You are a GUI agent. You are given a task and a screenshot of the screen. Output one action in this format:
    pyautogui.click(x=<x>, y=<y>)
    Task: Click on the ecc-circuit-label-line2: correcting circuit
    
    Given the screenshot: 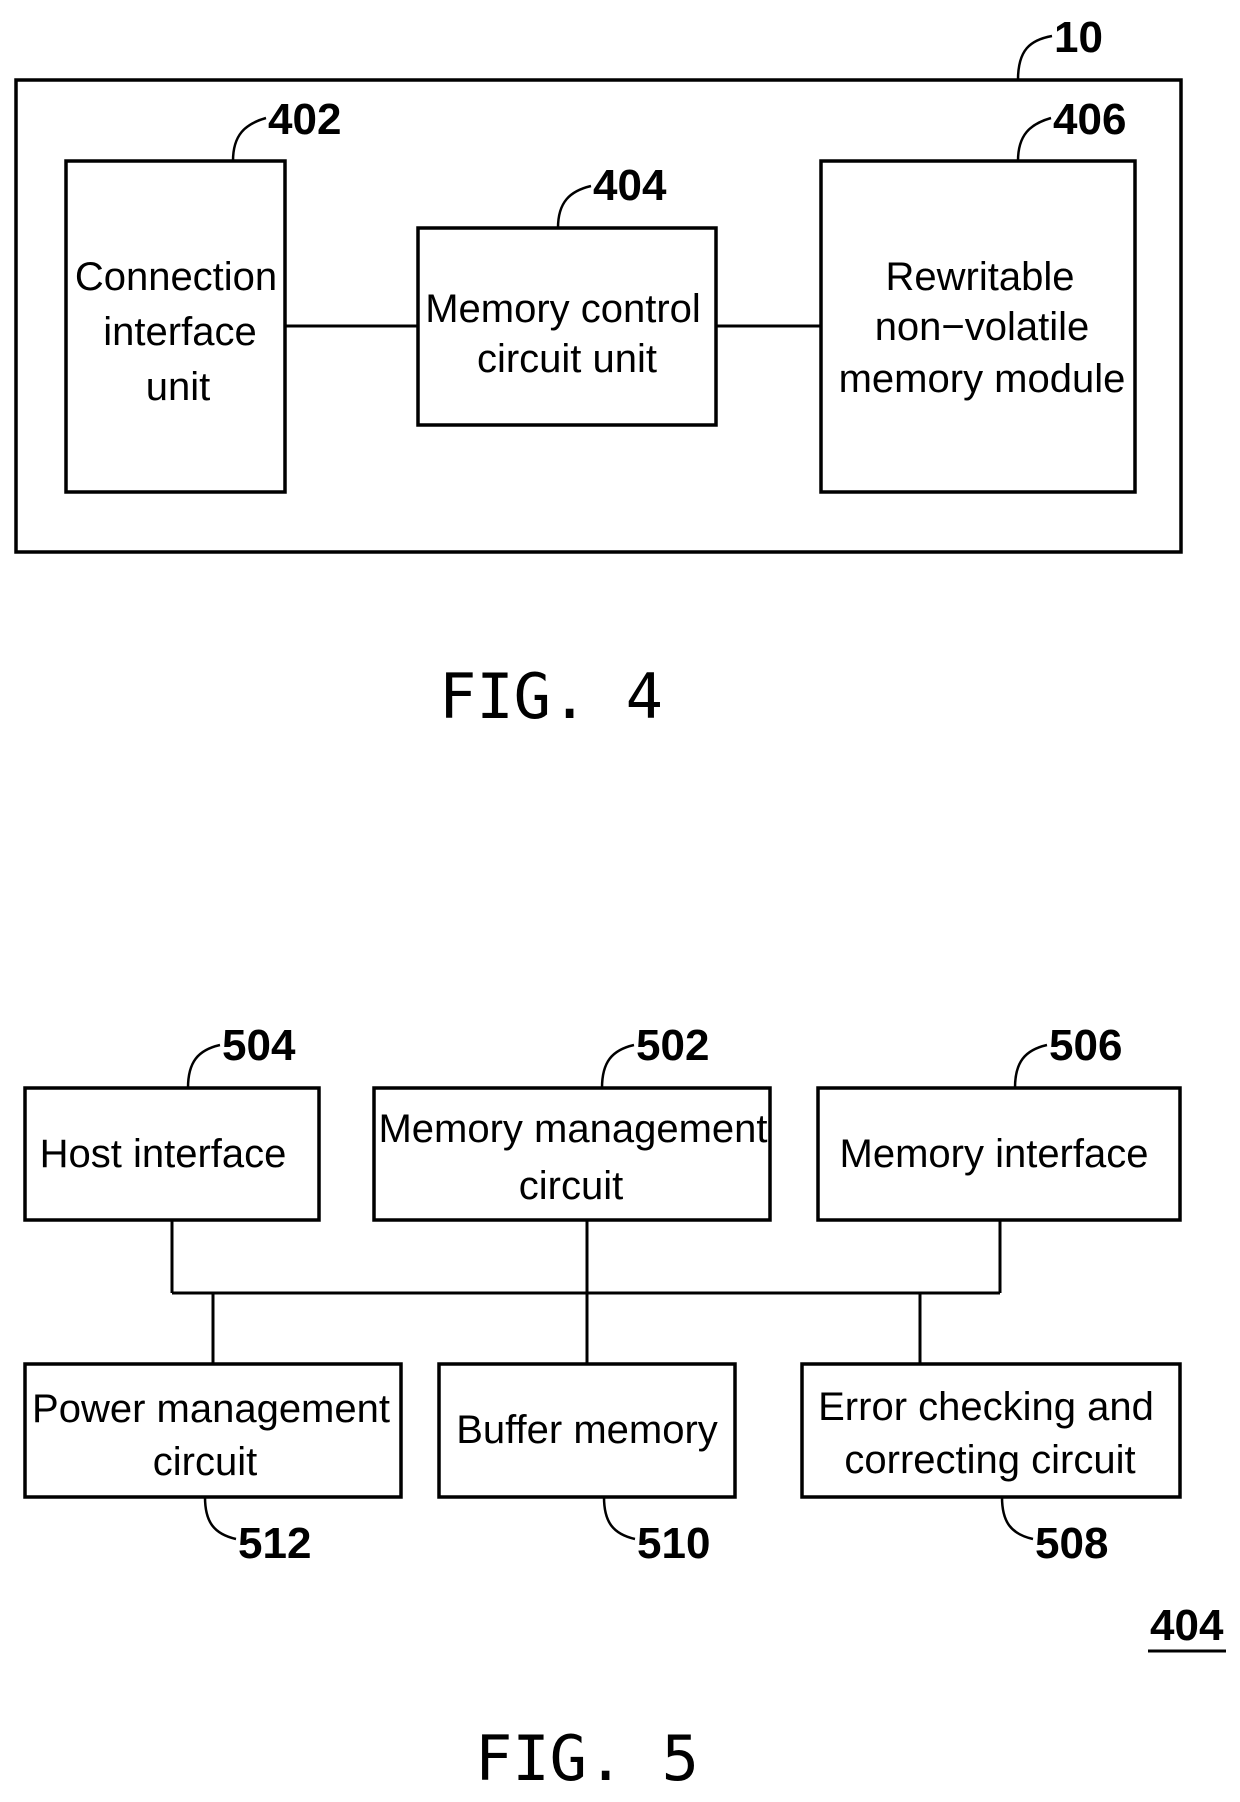 What is the action you would take?
    pyautogui.click(x=989, y=1460)
    